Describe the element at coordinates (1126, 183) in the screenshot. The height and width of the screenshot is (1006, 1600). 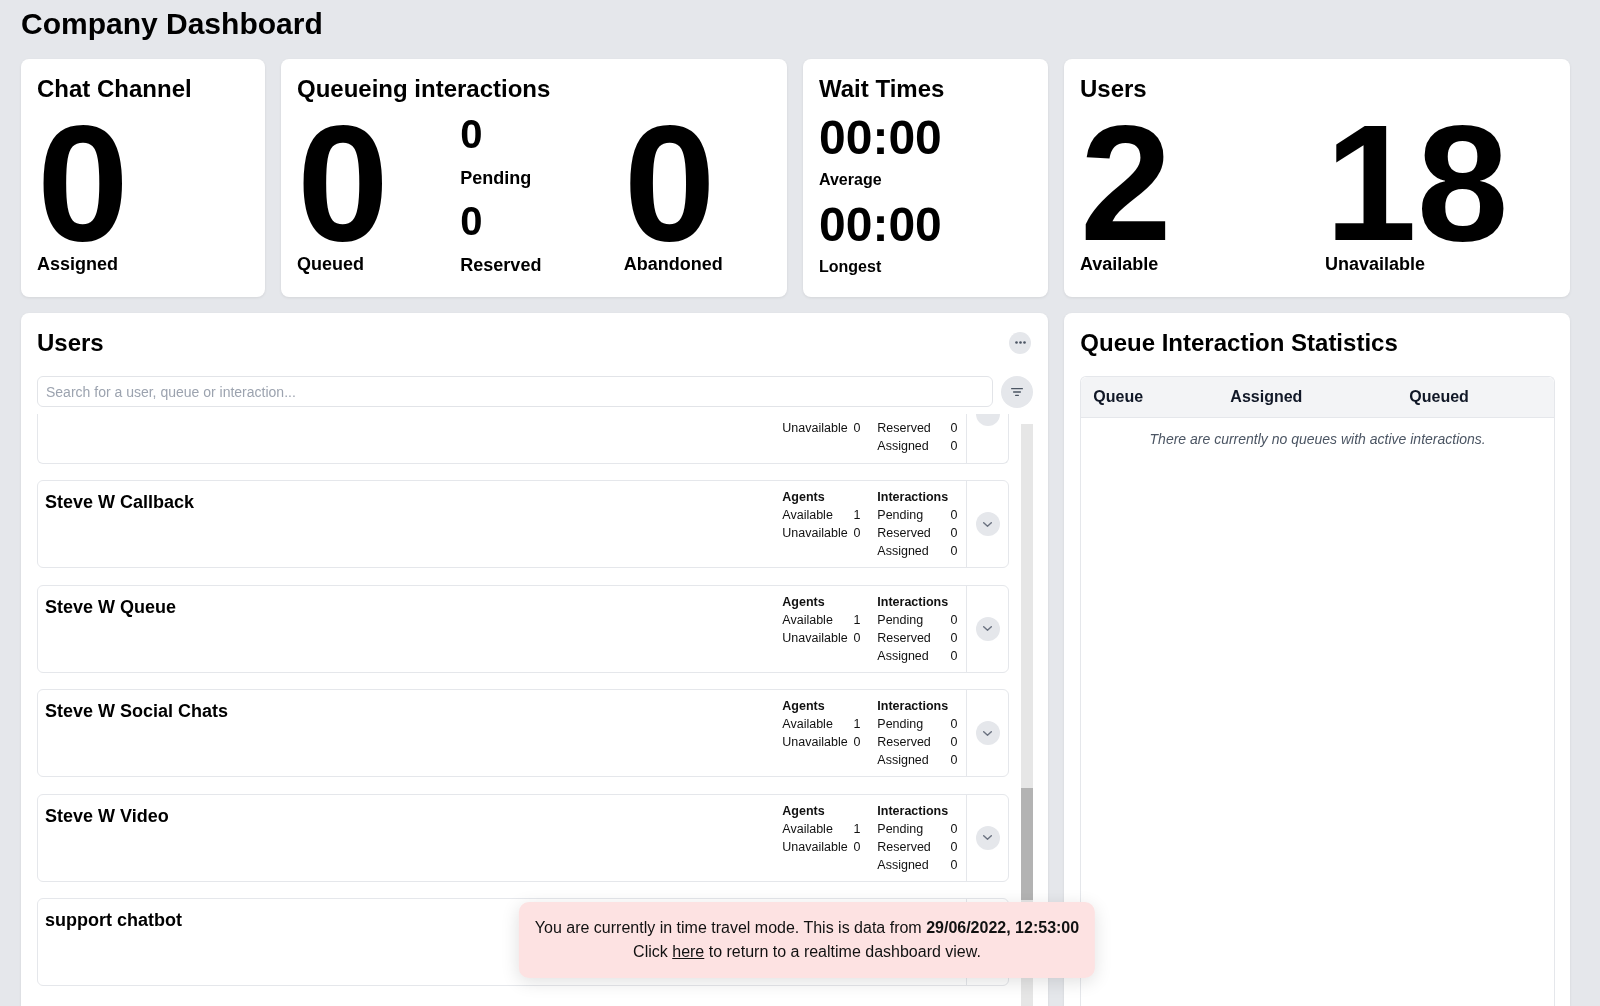
I see `stat-value: 2` at that location.